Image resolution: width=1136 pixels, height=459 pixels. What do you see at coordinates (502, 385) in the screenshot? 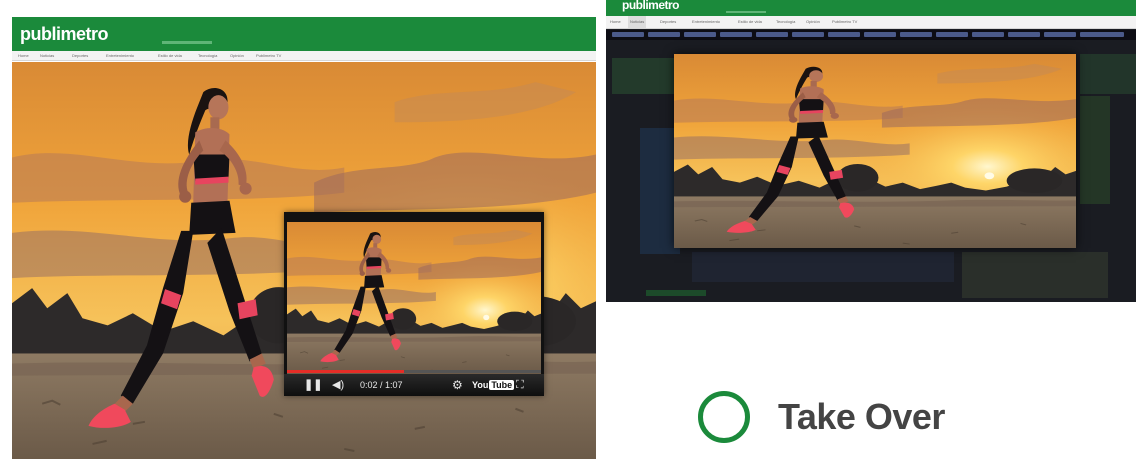
I see `youtube-logo-tube: Tube` at bounding box center [502, 385].